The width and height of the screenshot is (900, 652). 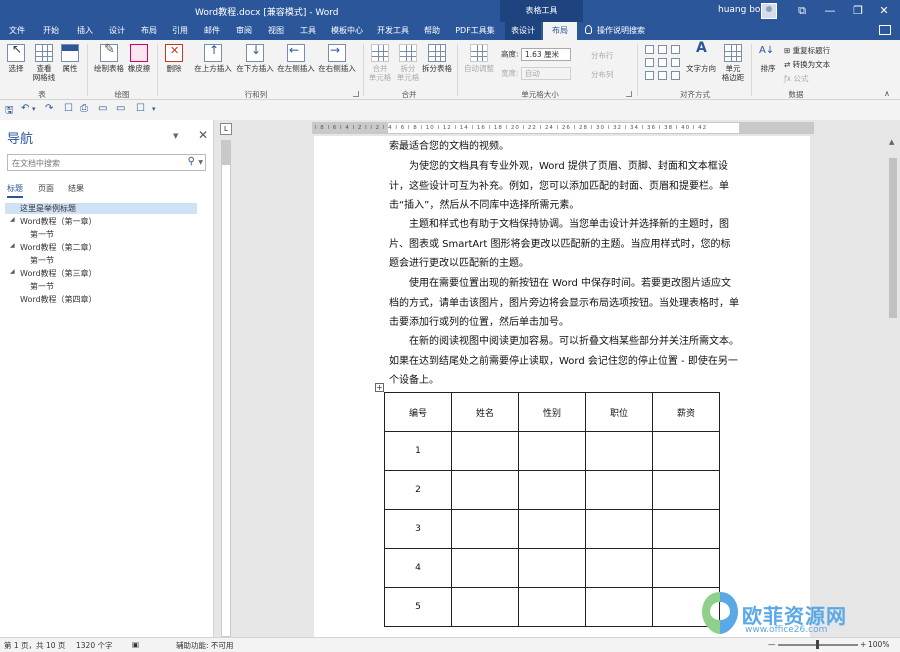 I want to click on heading-item: ◢ Word教程（第二章）, so click(x=53, y=247).